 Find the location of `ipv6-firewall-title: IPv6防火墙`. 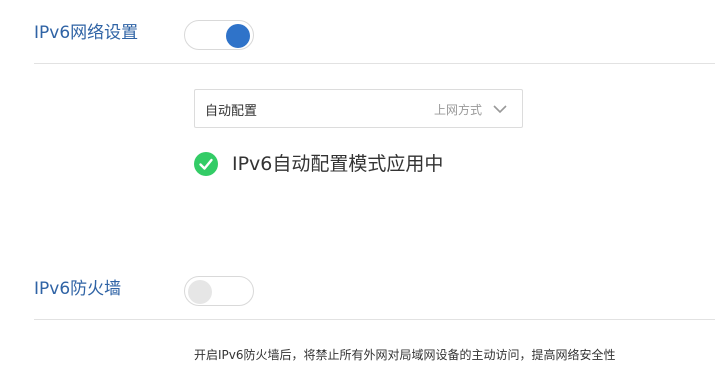

ipv6-firewall-title: IPv6防火墙 is located at coordinates (78, 289).